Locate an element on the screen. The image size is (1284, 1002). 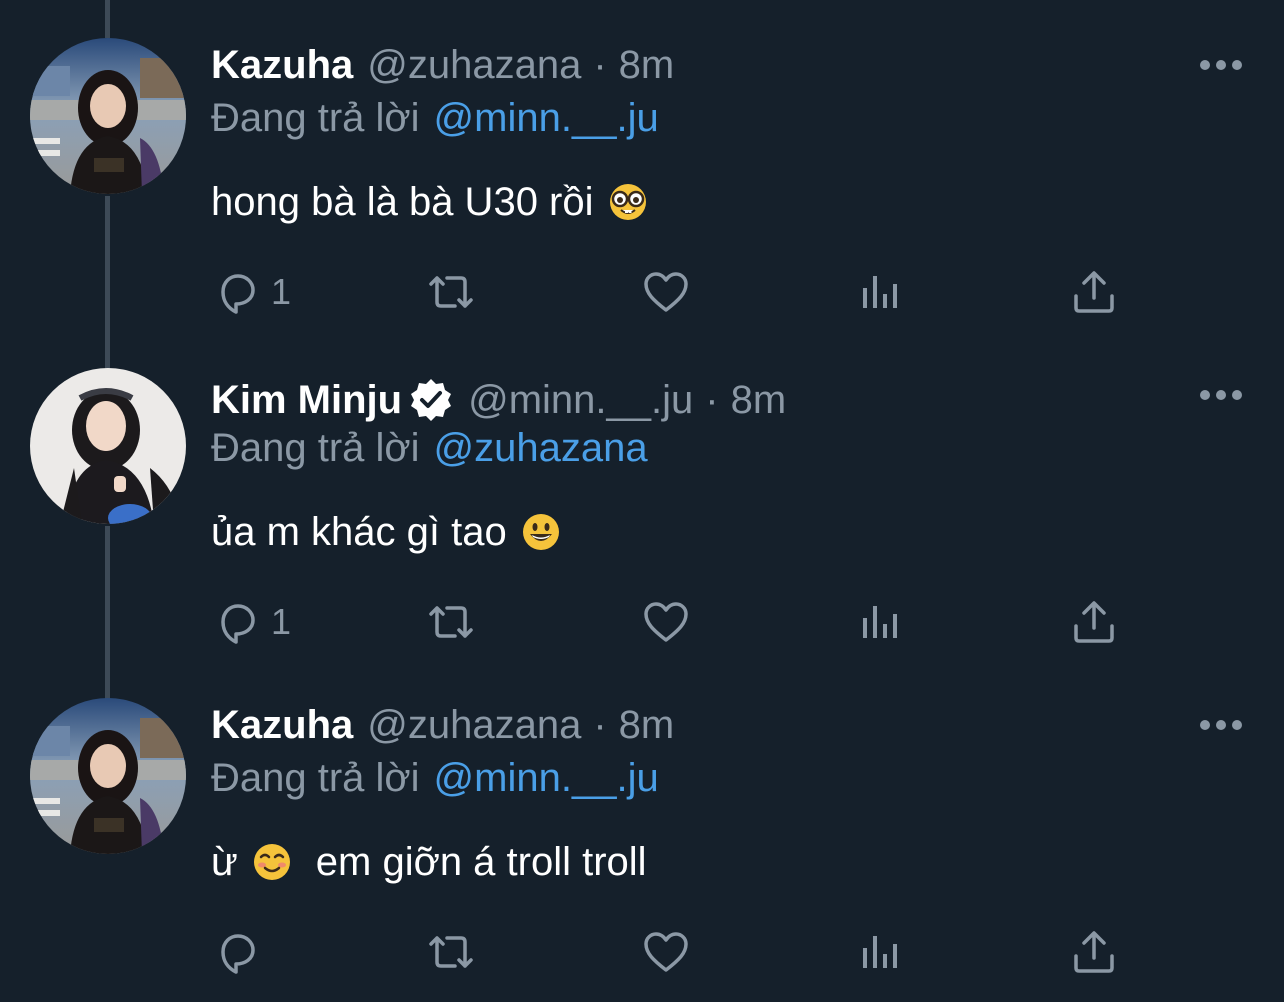
tweet-text-start: ừ is located at coordinates (224, 861).